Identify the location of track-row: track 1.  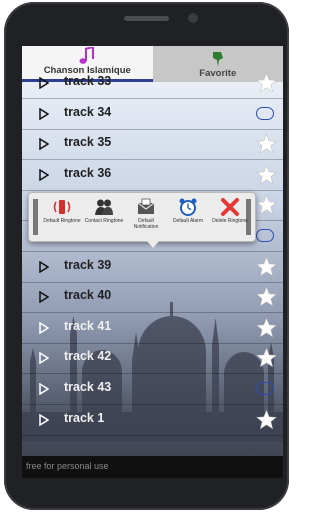
(152, 420).